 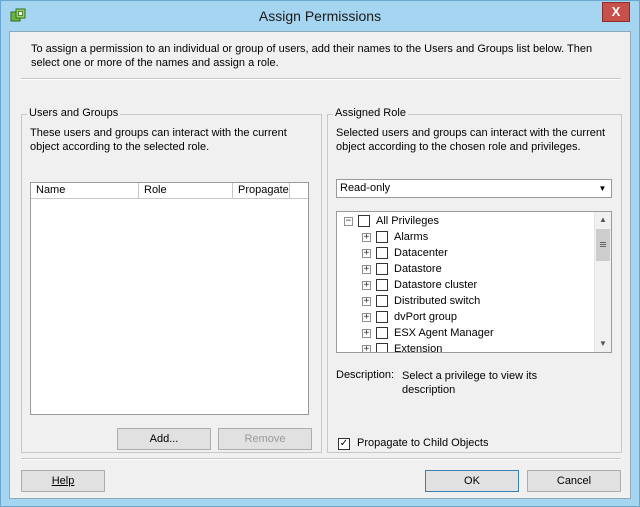 I want to click on users-groups-title: Users and Groups, so click(x=74, y=113).